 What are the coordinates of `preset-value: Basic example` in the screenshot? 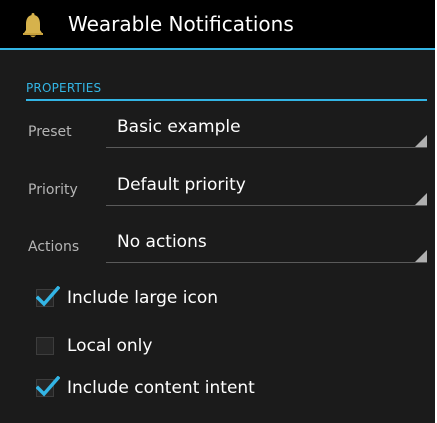 It's located at (179, 127).